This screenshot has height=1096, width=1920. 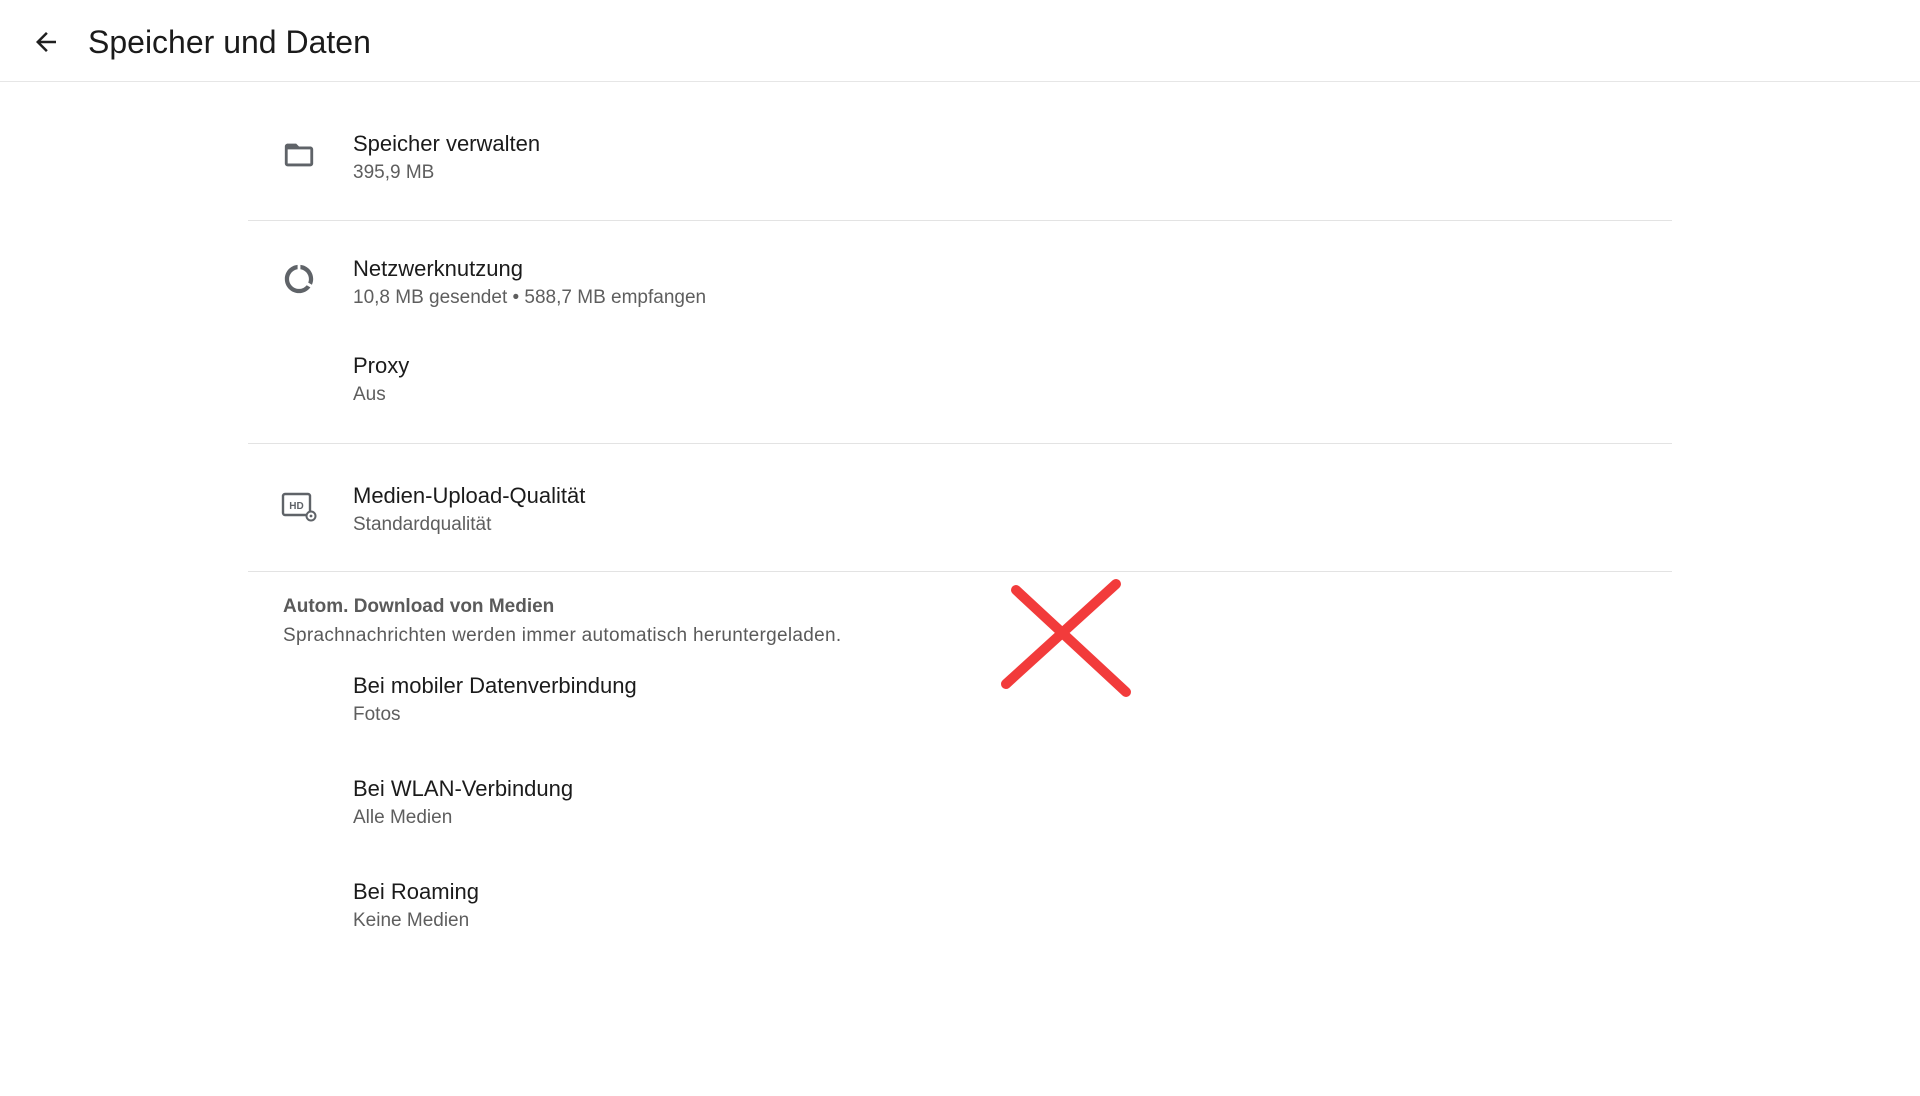 I want to click on proxy-row: Proxy Aus, so click(x=960, y=382).